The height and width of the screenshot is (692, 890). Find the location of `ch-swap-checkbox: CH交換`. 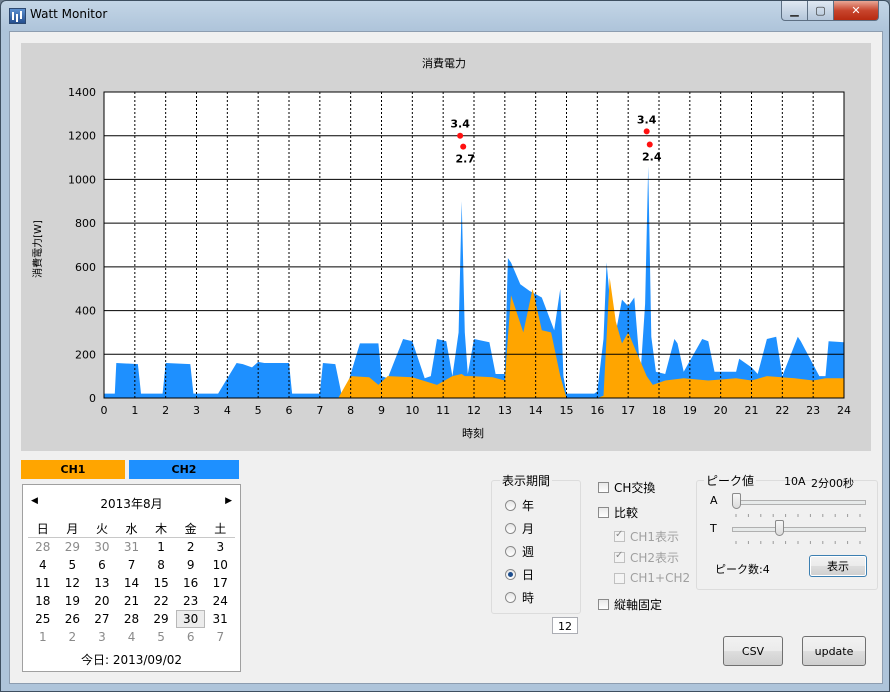

ch-swap-checkbox: CH交換 is located at coordinates (626, 487).